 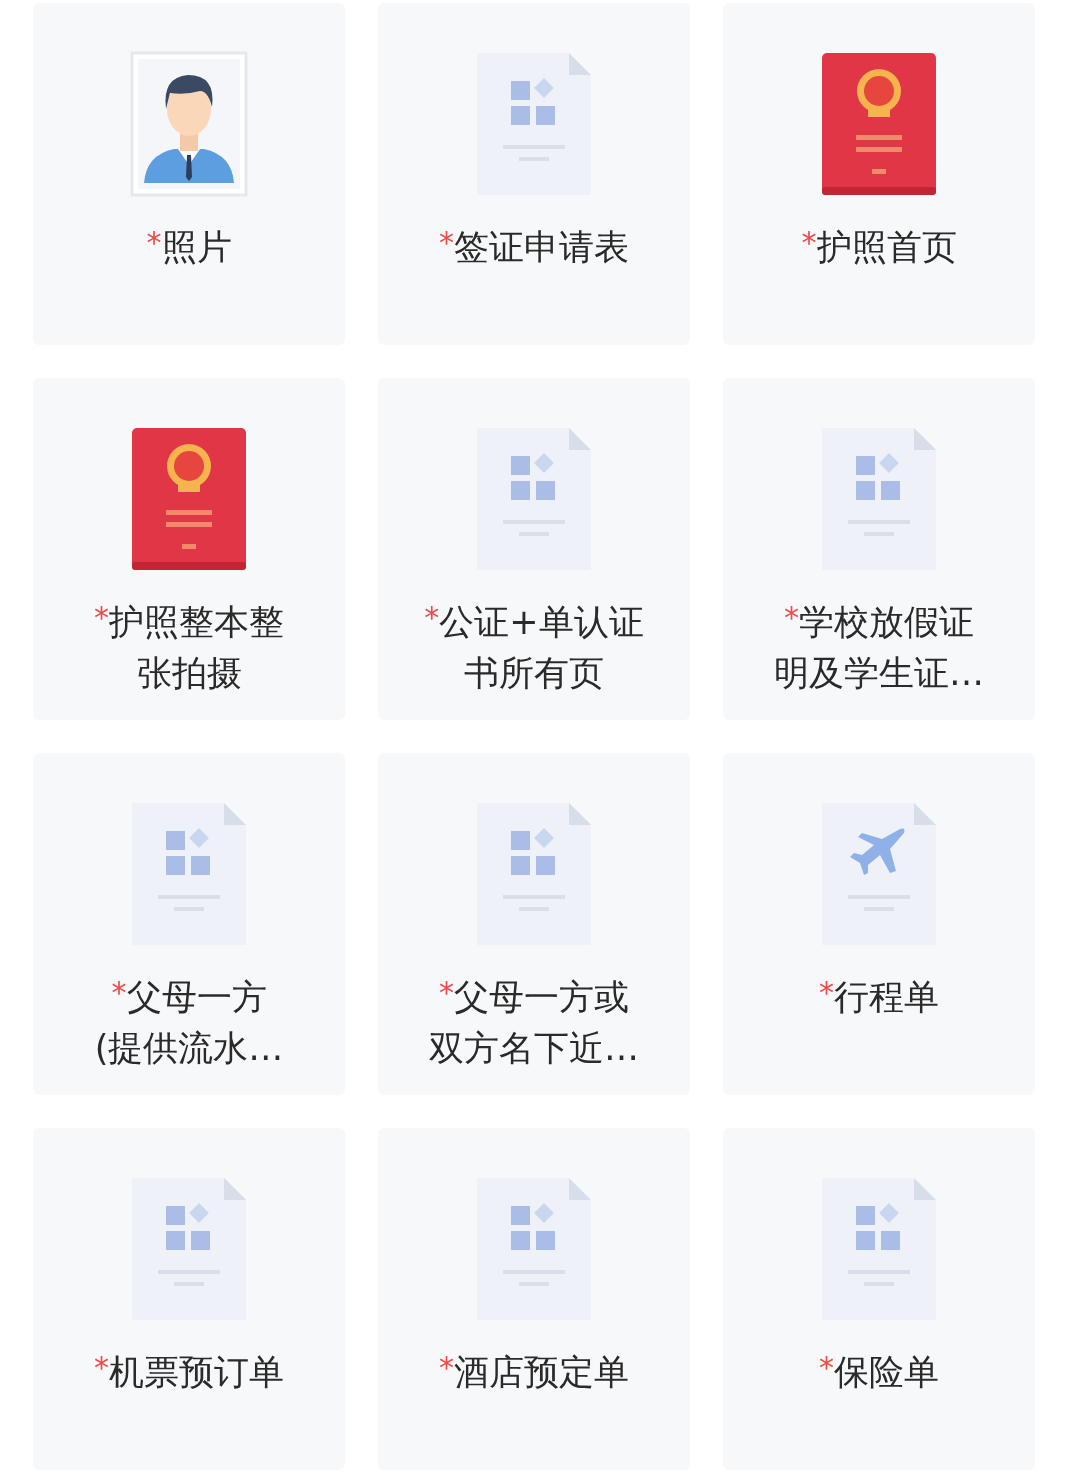 What do you see at coordinates (879, 874) in the screenshot?
I see `airplane-document-icon` at bounding box center [879, 874].